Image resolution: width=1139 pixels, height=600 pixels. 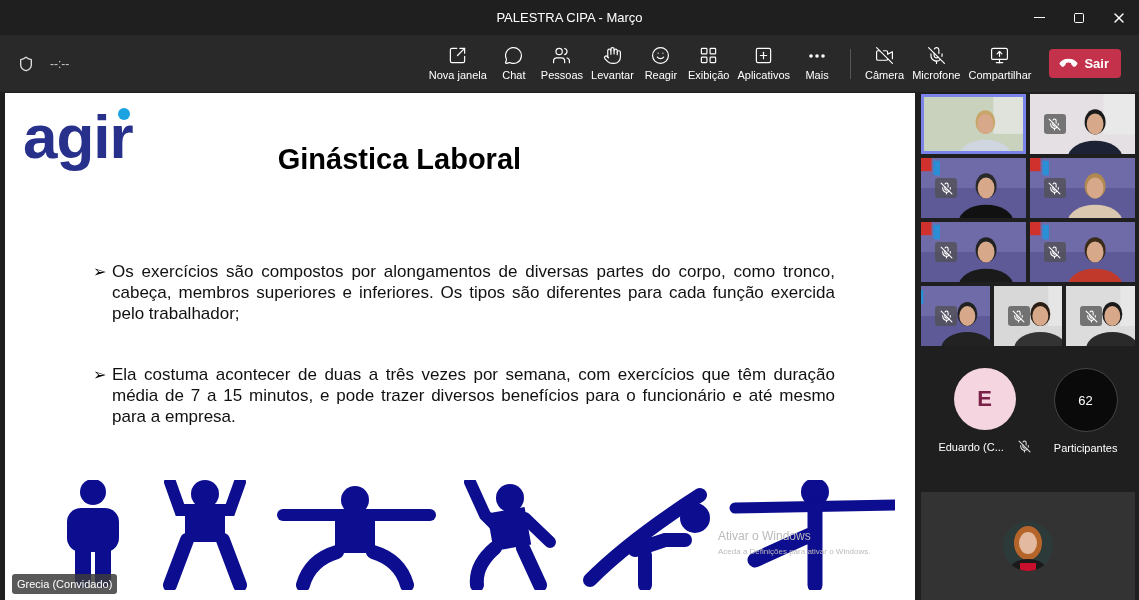 What do you see at coordinates (399, 159) in the screenshot?
I see `slide-title: Ginástica Laboral` at bounding box center [399, 159].